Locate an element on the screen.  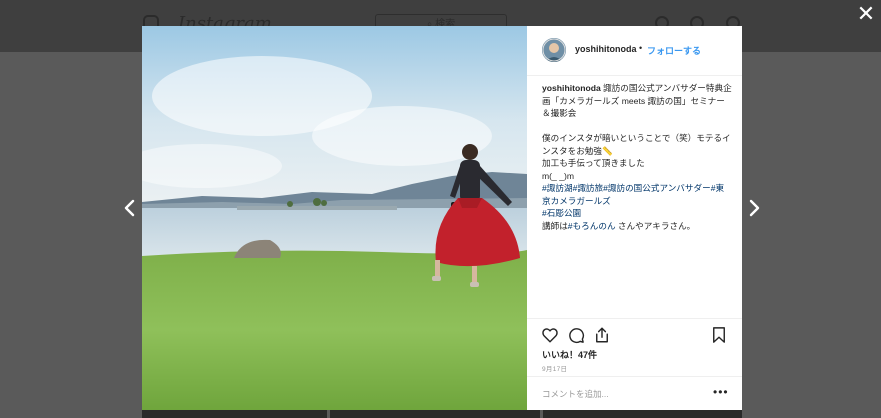
post-header: yoshihitonoda • フォローする is located at coordinates (634, 51).